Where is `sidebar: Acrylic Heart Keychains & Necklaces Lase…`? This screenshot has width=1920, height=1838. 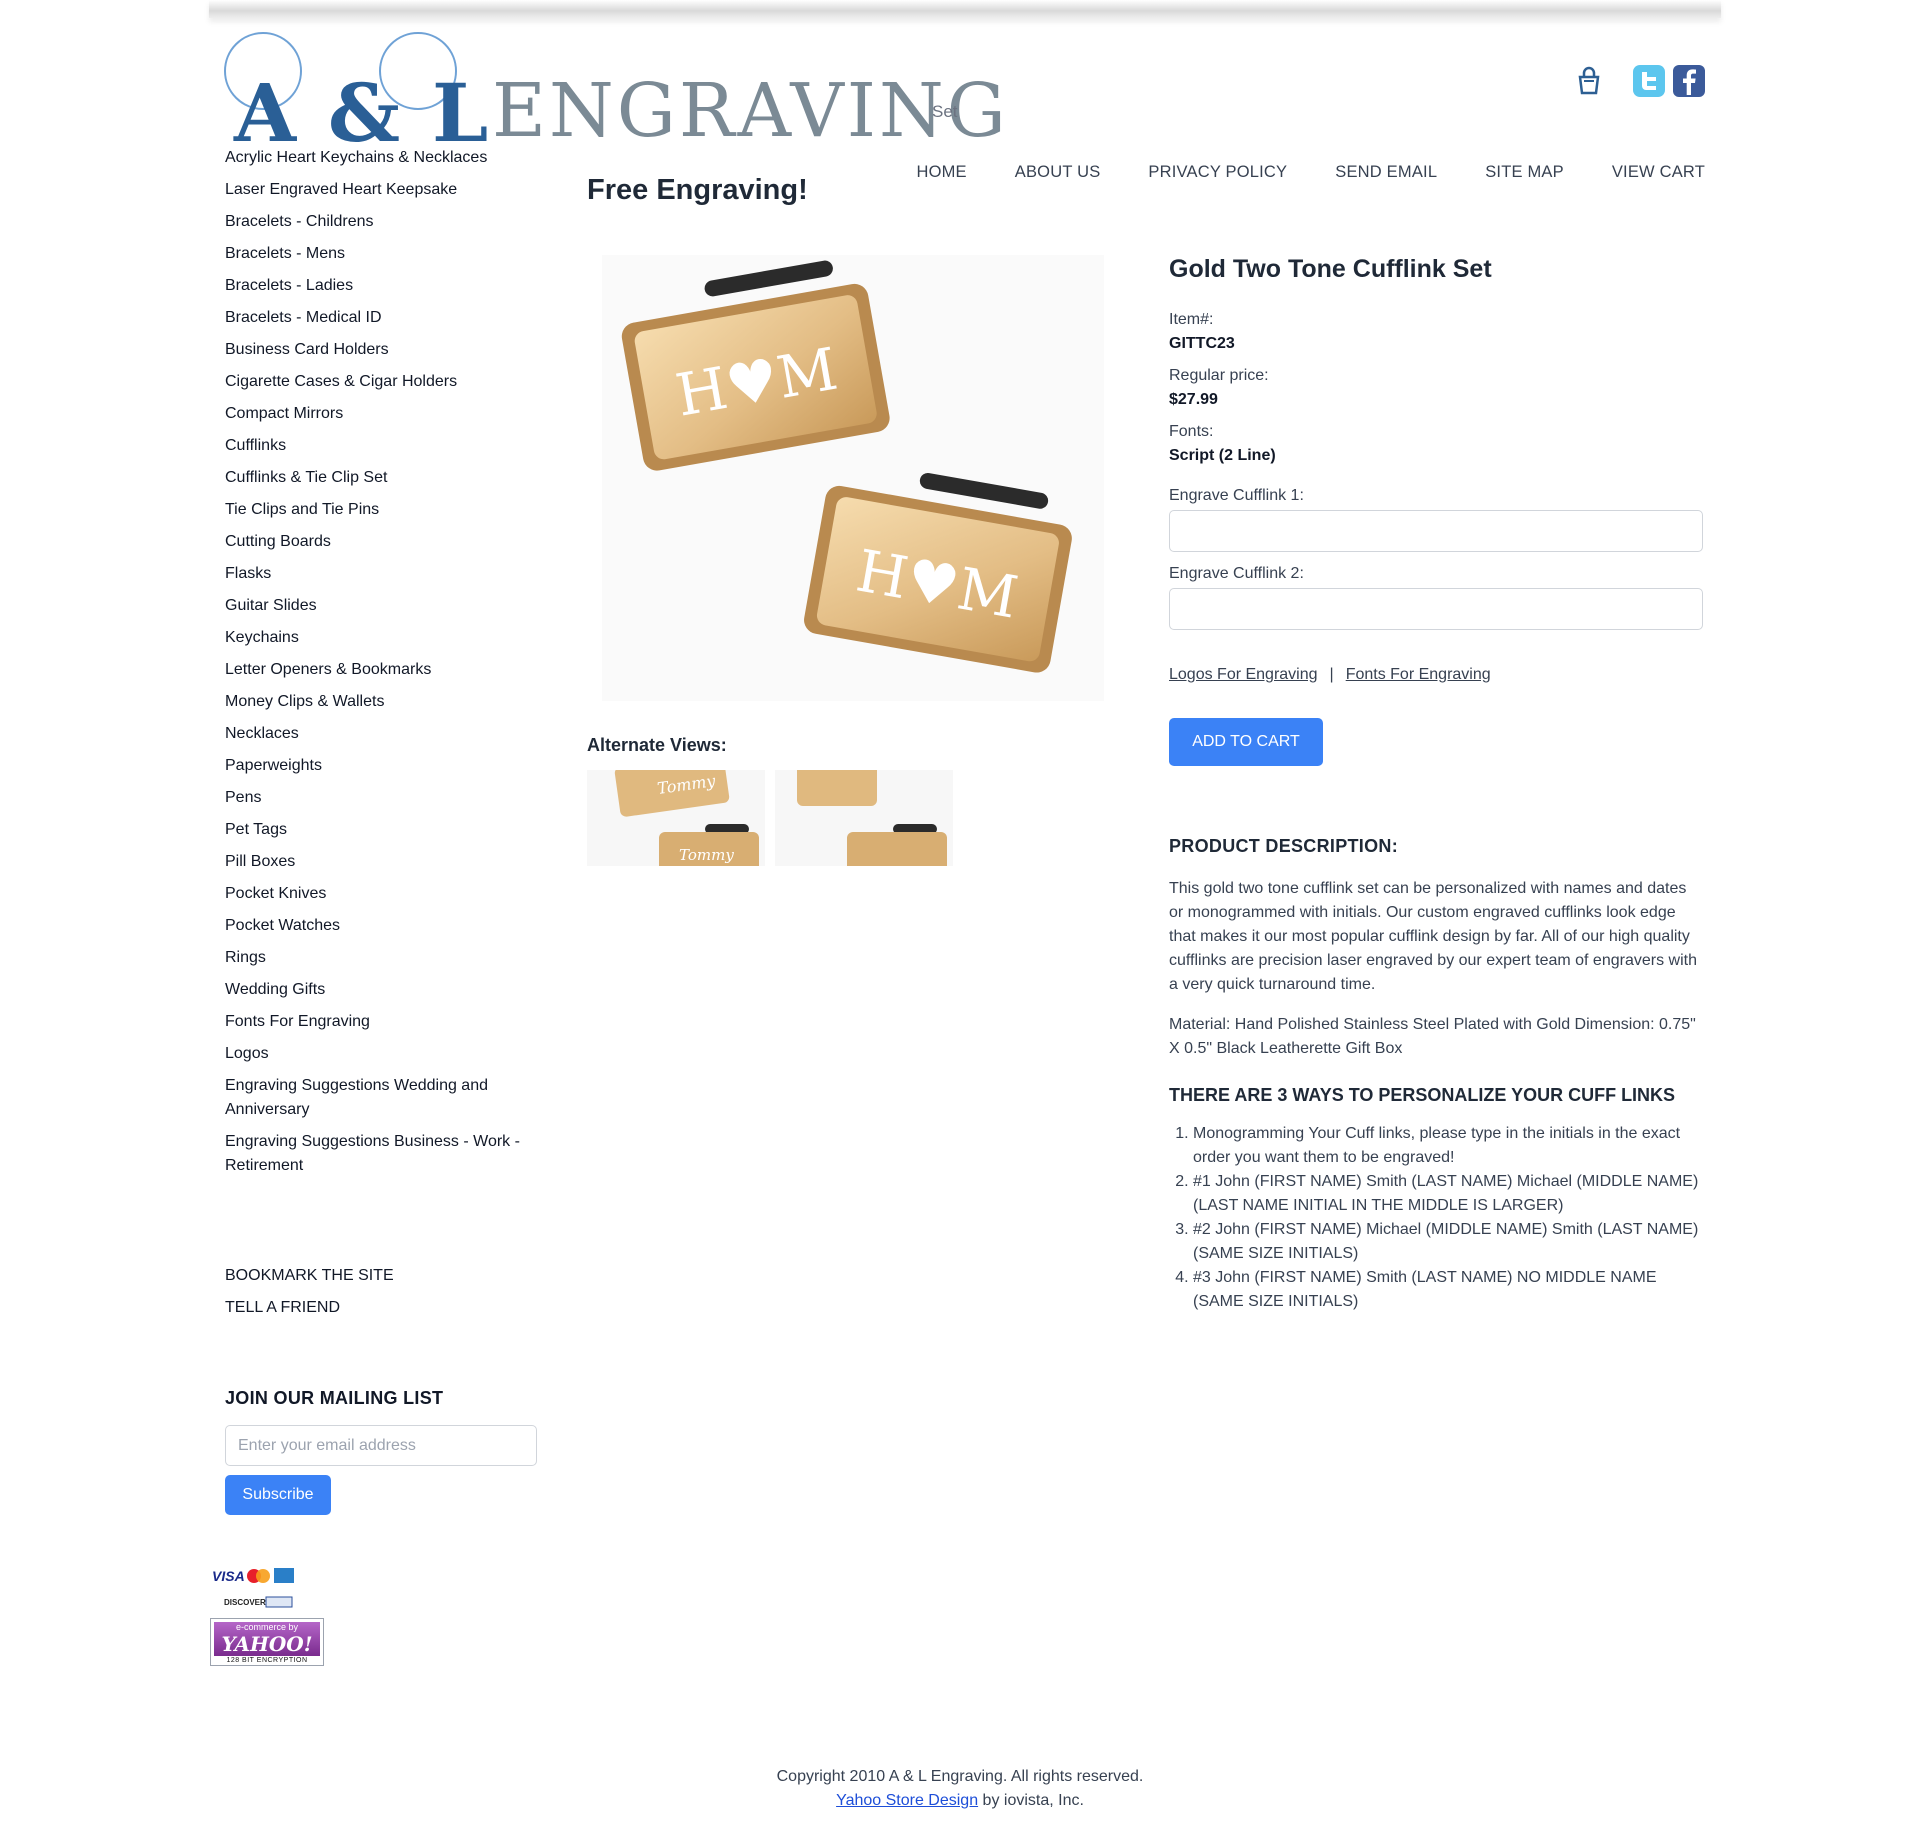 sidebar: Acrylic Heart Keychains & Necklaces Lase… is located at coordinates (385, 830).